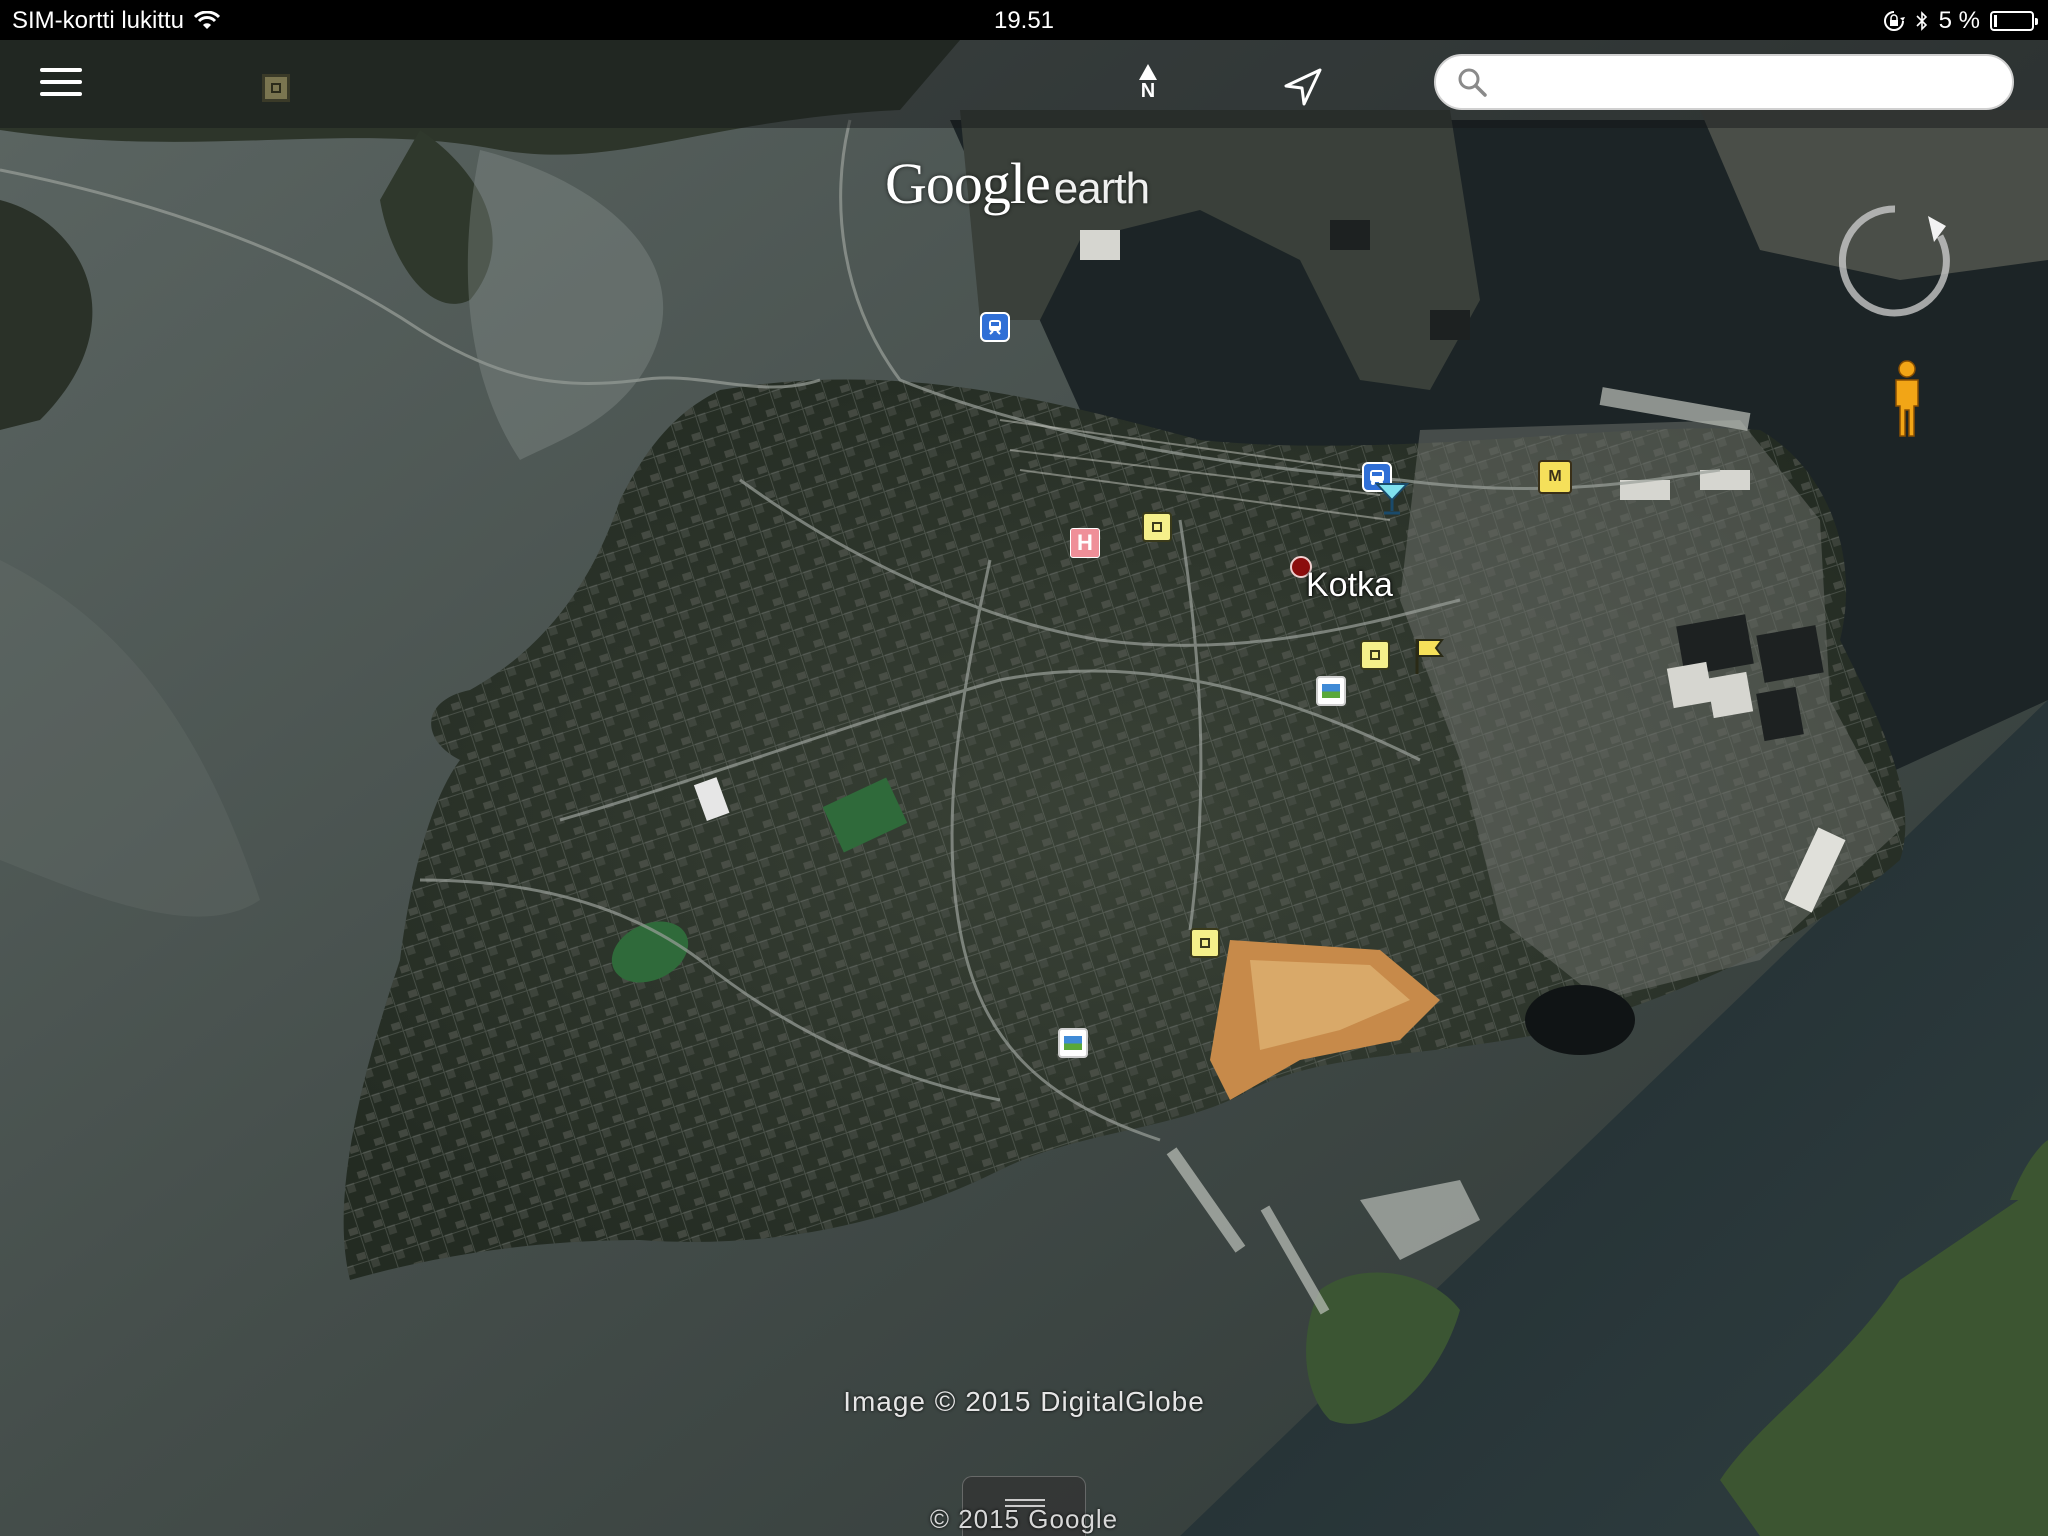 The width and height of the screenshot is (2048, 1536). What do you see at coordinates (1349, 585) in the screenshot?
I see `city-label: Kotka` at bounding box center [1349, 585].